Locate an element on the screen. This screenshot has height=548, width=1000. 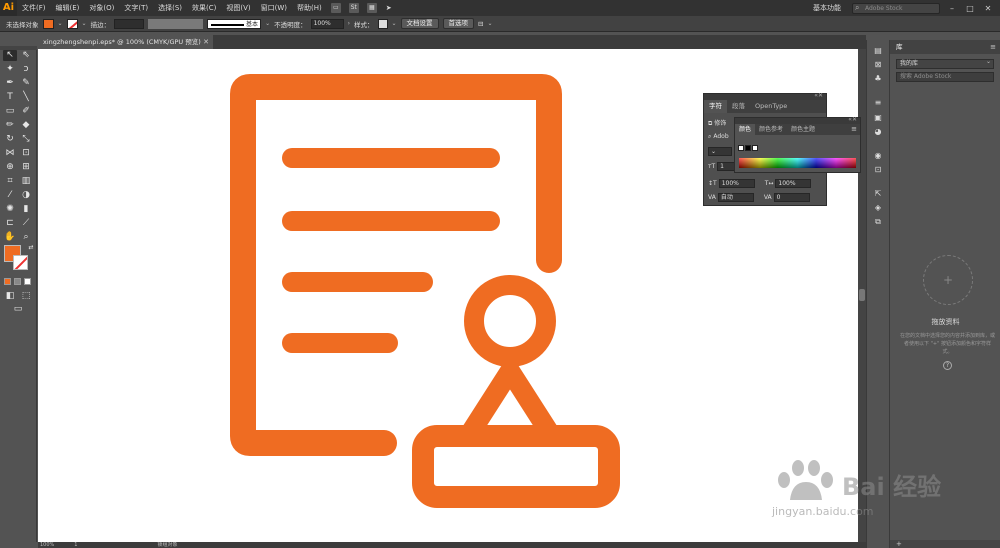
draw-mode-icon: ◧ is located at coordinates (10, 296).